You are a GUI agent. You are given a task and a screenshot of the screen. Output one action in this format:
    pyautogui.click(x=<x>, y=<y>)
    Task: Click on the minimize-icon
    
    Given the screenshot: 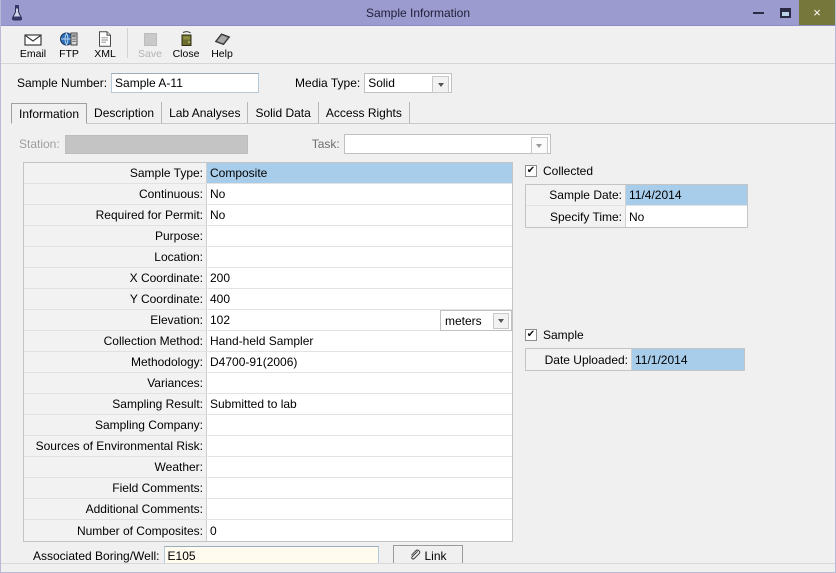 What is the action you would take?
    pyautogui.click(x=758, y=12)
    